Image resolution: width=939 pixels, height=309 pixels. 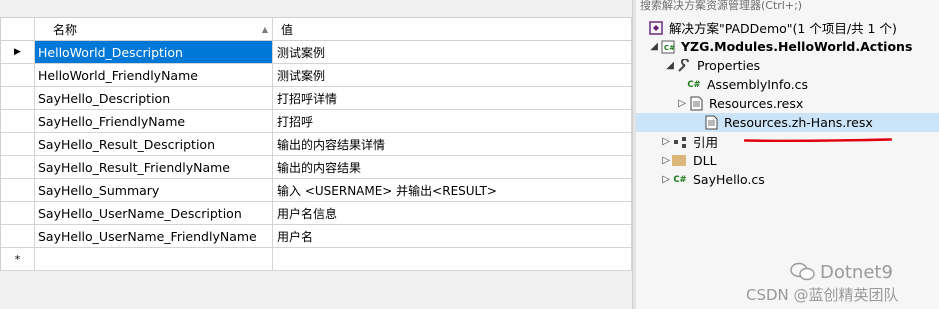 What do you see at coordinates (729, 179) in the screenshot?
I see `sayhello-label: SayHello.cs` at bounding box center [729, 179].